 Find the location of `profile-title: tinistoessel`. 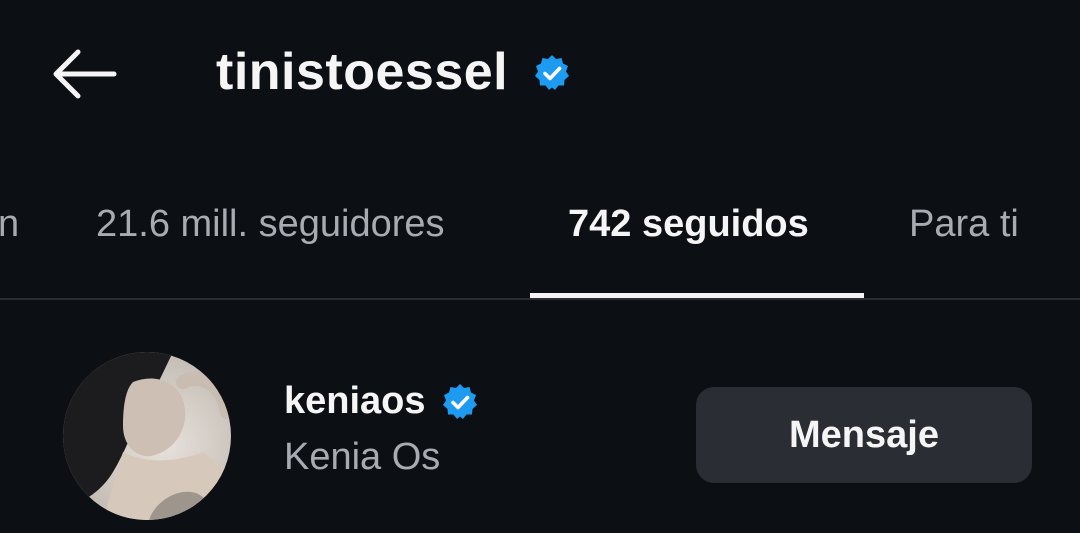

profile-title: tinistoessel is located at coordinates (394, 72).